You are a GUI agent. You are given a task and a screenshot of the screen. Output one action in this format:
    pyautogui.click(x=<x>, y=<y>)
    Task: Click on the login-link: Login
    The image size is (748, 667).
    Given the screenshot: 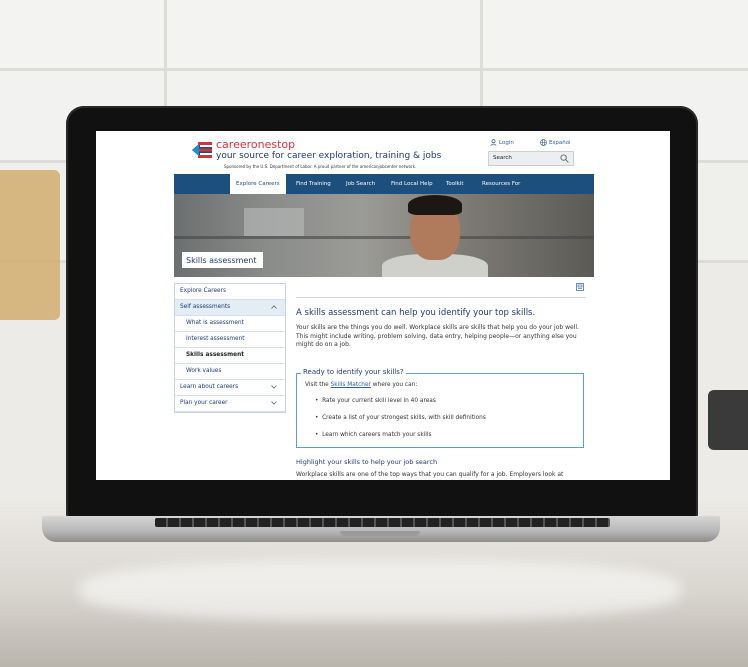 What is the action you would take?
    pyautogui.click(x=502, y=142)
    